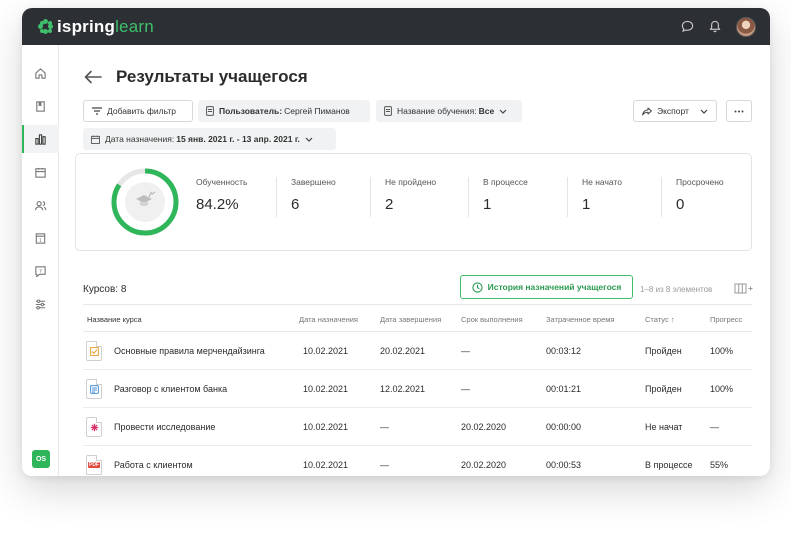 Image resolution: width=791 pixels, height=535 pixels. What do you see at coordinates (715, 27) in the screenshot?
I see `bell-icon` at bounding box center [715, 27].